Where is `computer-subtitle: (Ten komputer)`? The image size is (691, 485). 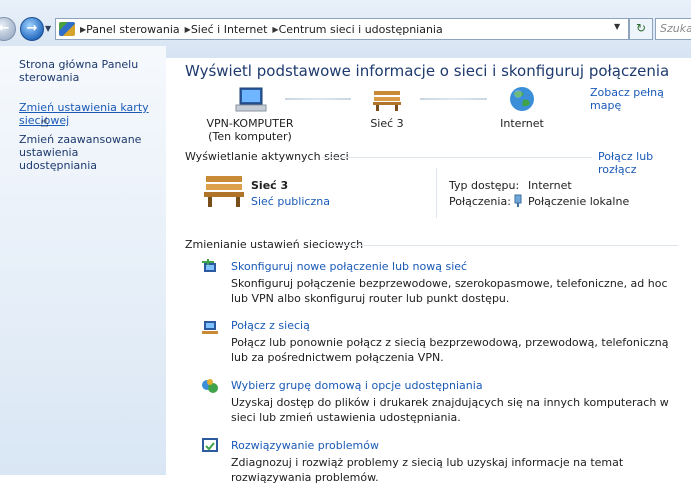 computer-subtitle: (Ten komputer) is located at coordinates (250, 136).